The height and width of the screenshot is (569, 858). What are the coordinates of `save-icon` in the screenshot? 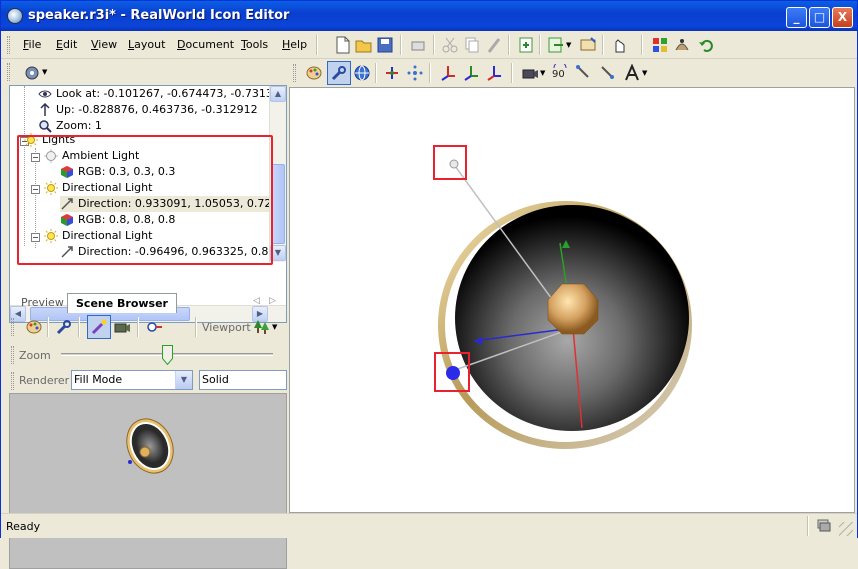 It's located at (385, 45).